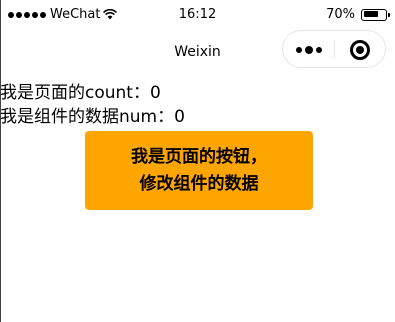 This screenshot has height=322, width=395. I want to click on button-label-line1: 我是页面的按钮，, so click(199, 156).